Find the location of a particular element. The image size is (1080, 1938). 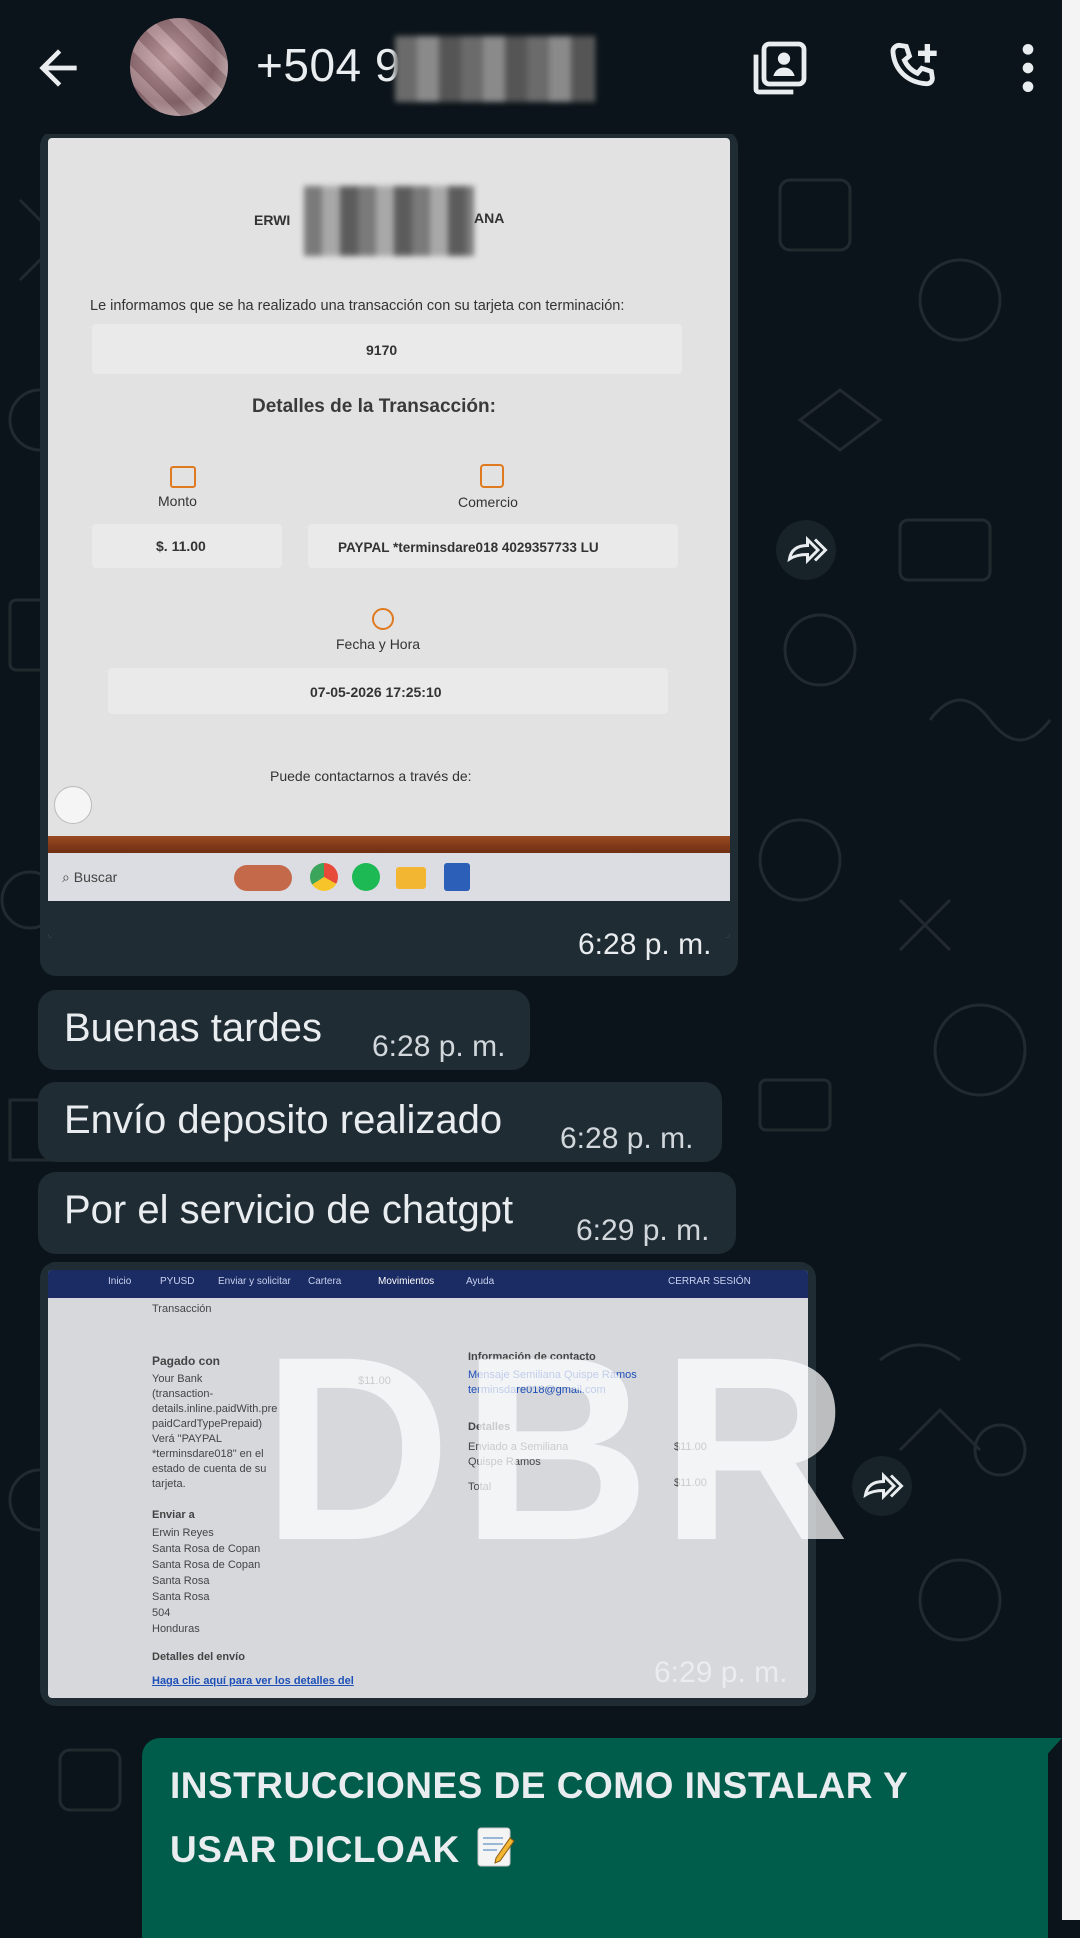

bank-line: tarjeta. is located at coordinates (169, 1484).